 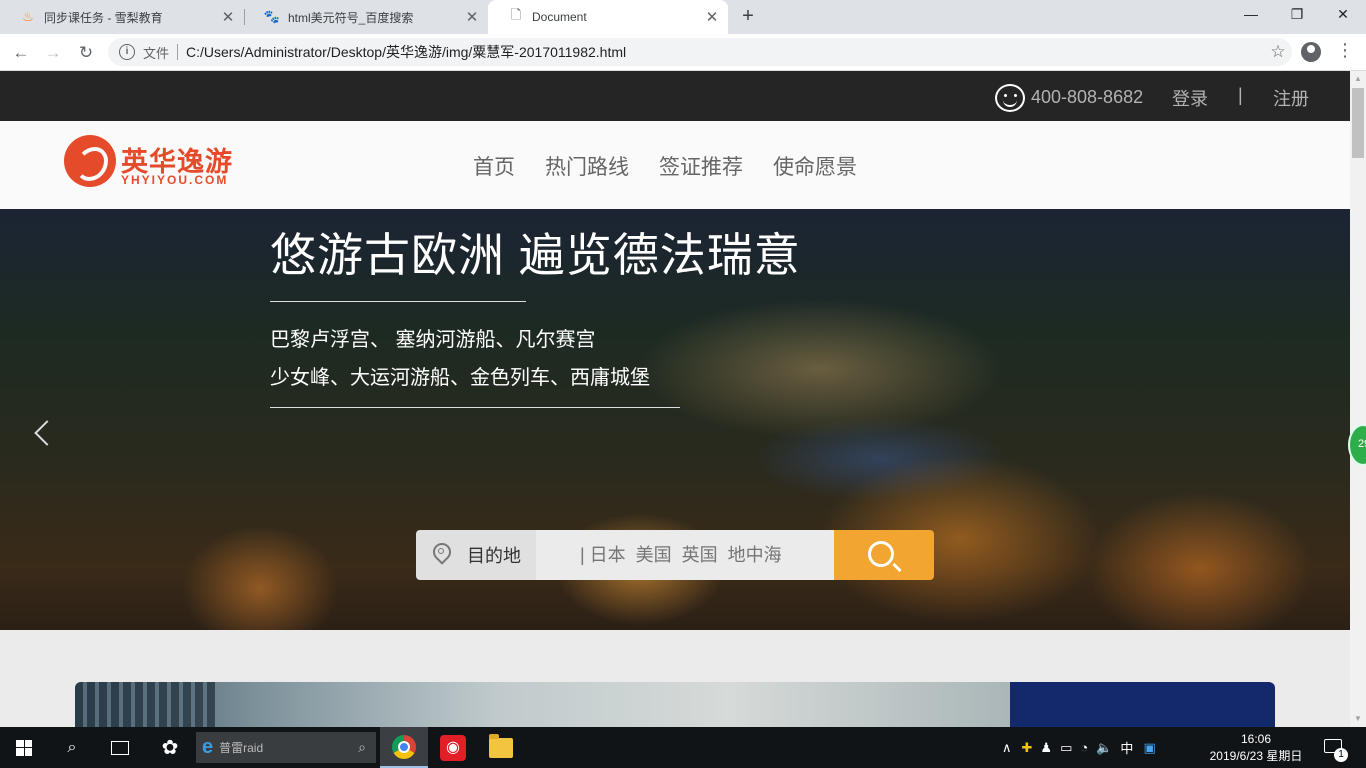 I want to click on start-button, so click(x=24, y=747).